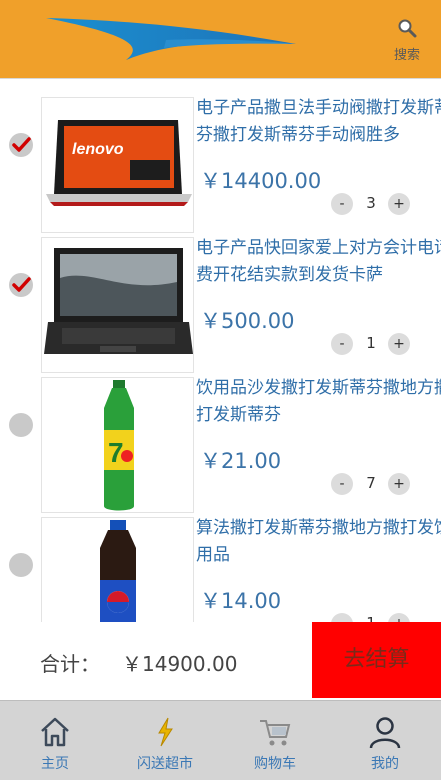 This screenshot has width=441, height=781. I want to click on tab-cart: 购物车, so click(275, 741).